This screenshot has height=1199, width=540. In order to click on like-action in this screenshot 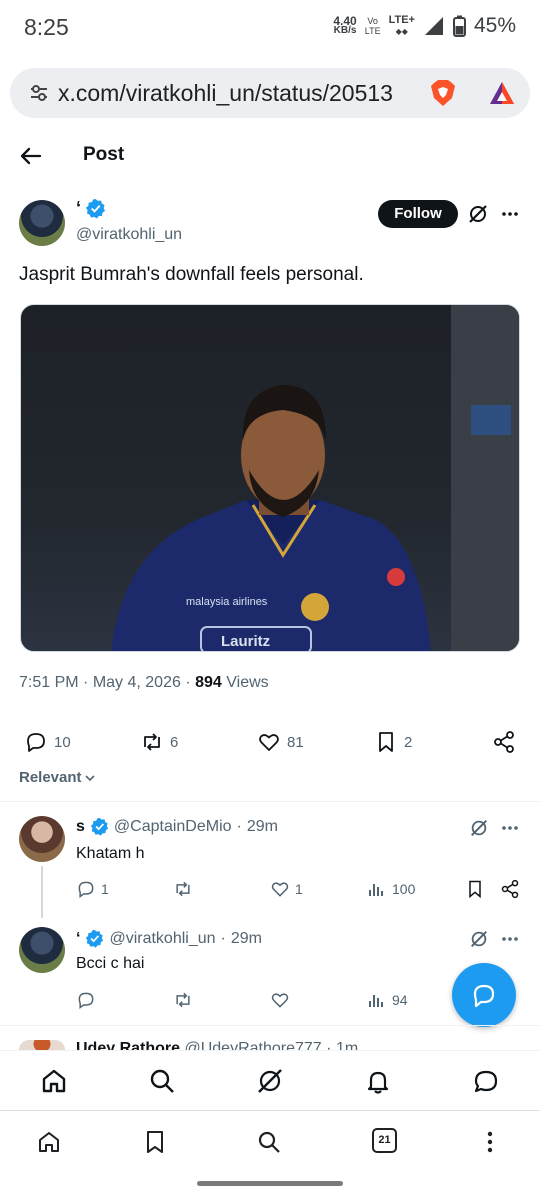, I will do `click(280, 1000)`.